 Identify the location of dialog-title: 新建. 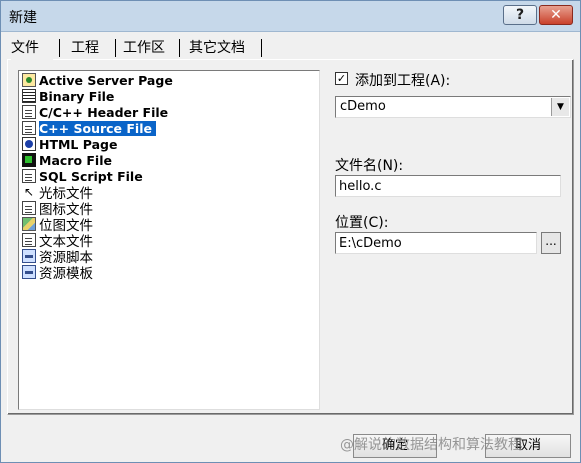
(23, 18).